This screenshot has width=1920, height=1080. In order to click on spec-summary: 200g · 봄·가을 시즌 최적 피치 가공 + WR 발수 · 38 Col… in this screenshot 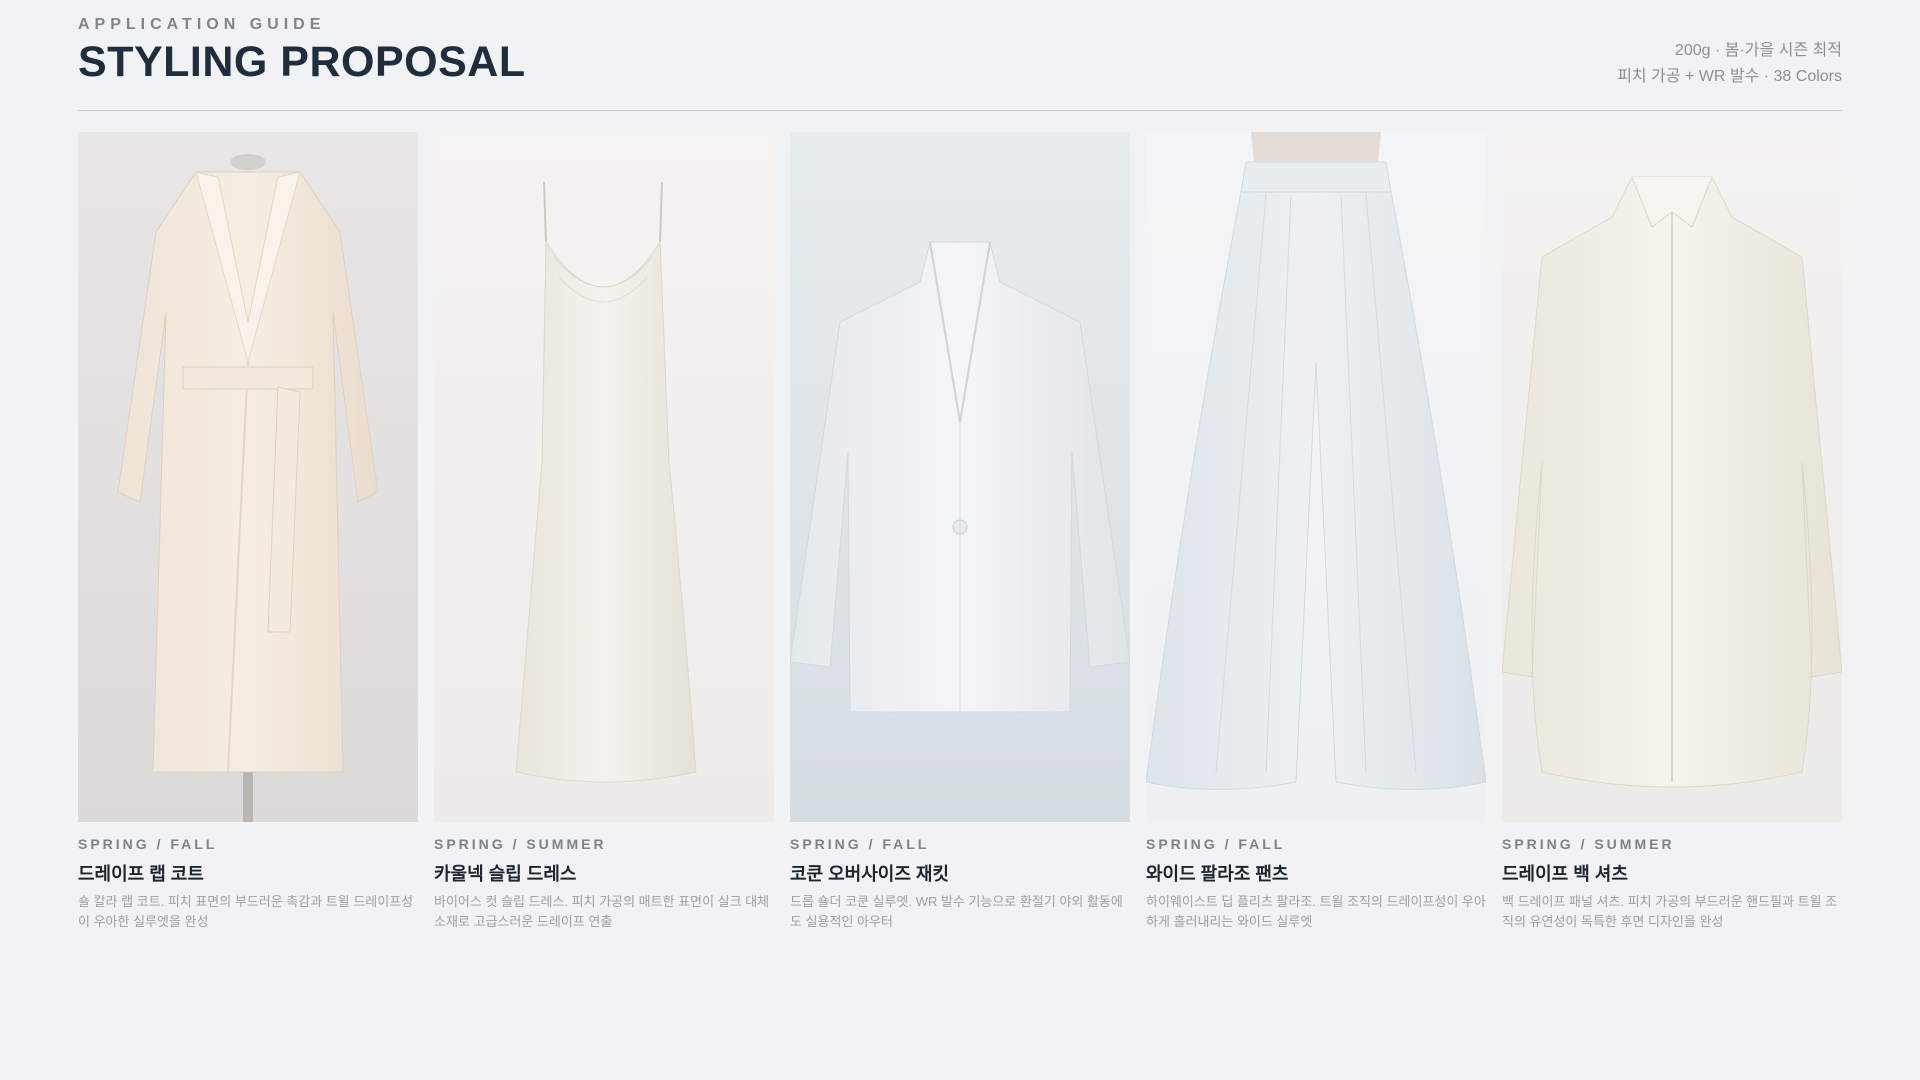, I will do `click(1729, 64)`.